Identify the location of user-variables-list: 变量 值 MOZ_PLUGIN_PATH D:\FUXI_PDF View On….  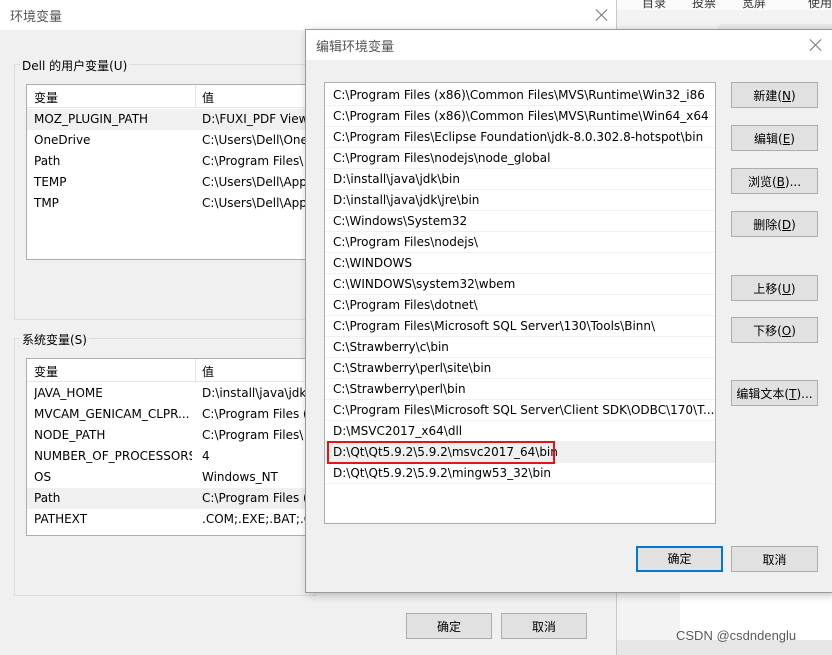
(172, 172).